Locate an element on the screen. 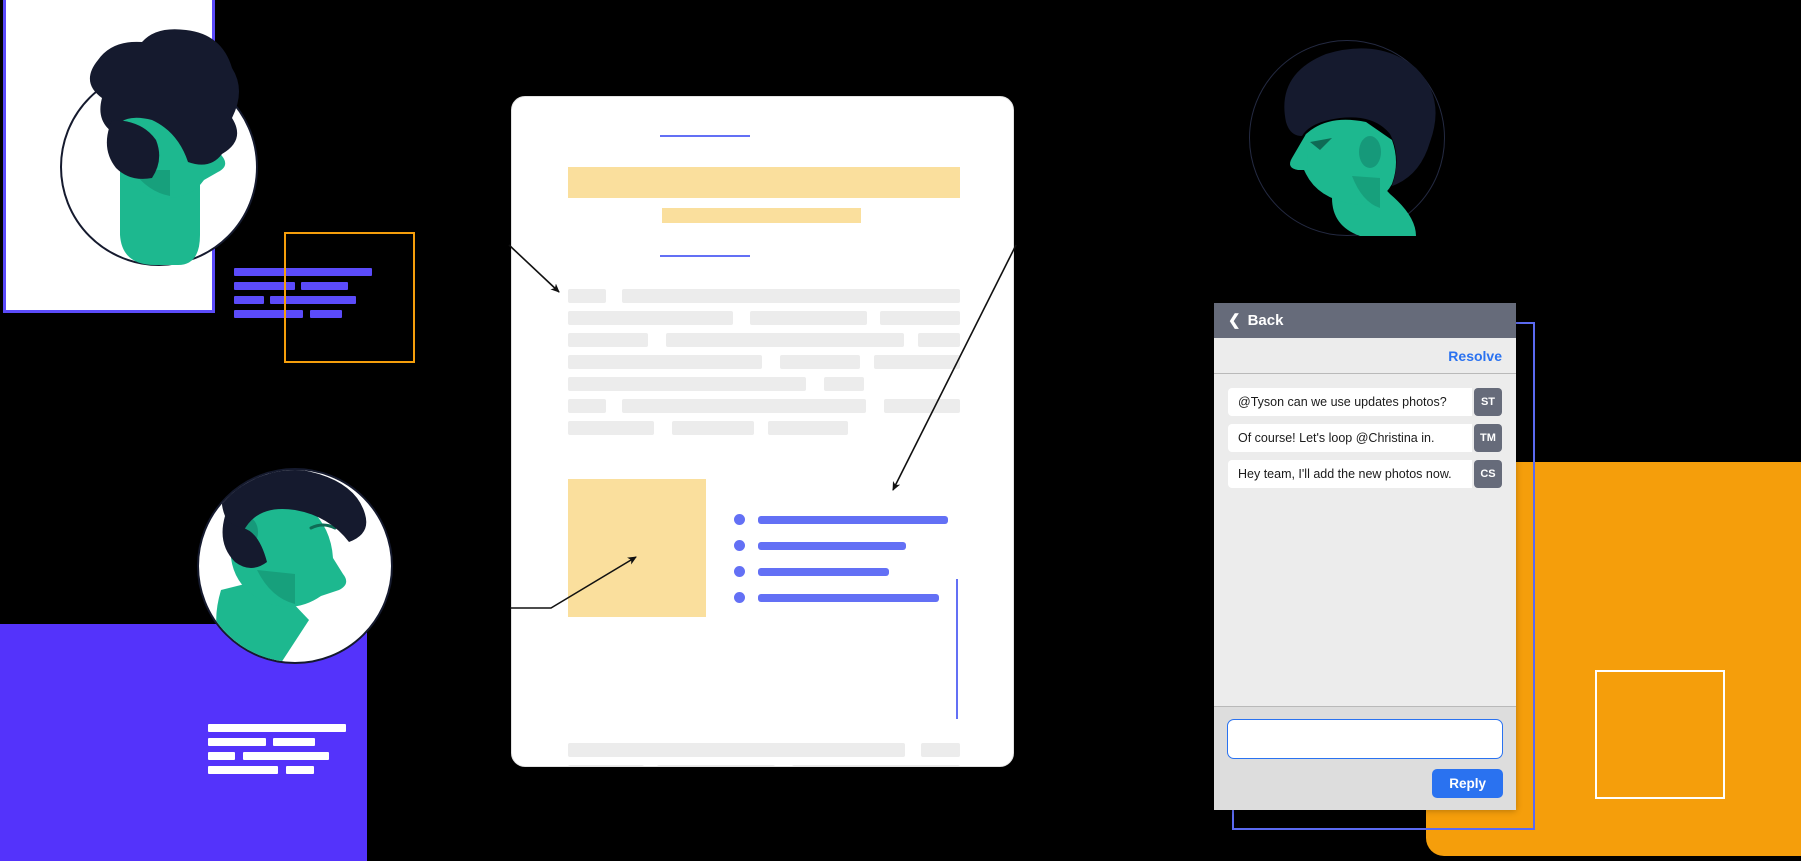 This screenshot has height=861, width=1801. chat-subbar: Resolve is located at coordinates (1365, 356).